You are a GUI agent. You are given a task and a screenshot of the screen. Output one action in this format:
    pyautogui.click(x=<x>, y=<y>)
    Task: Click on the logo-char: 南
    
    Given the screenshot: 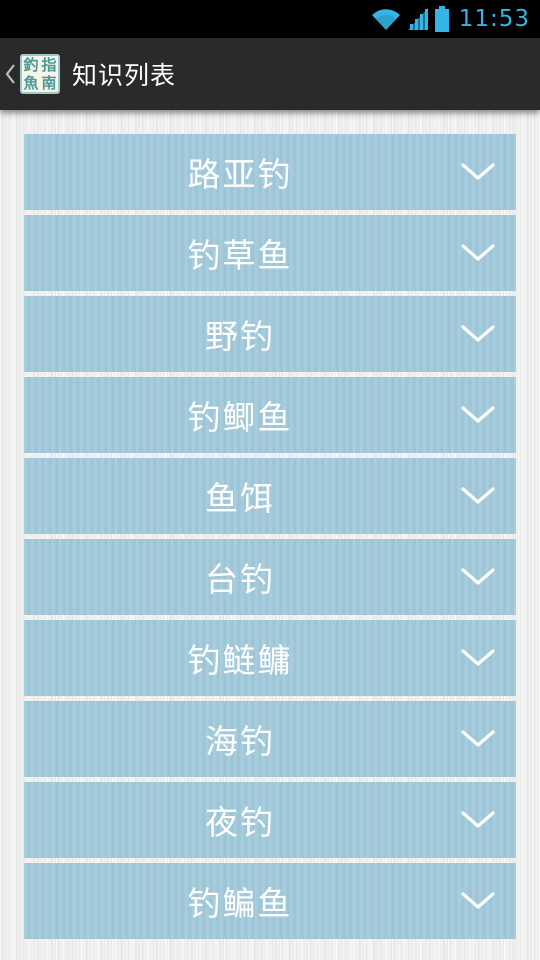 What is the action you would take?
    pyautogui.click(x=49, y=82)
    